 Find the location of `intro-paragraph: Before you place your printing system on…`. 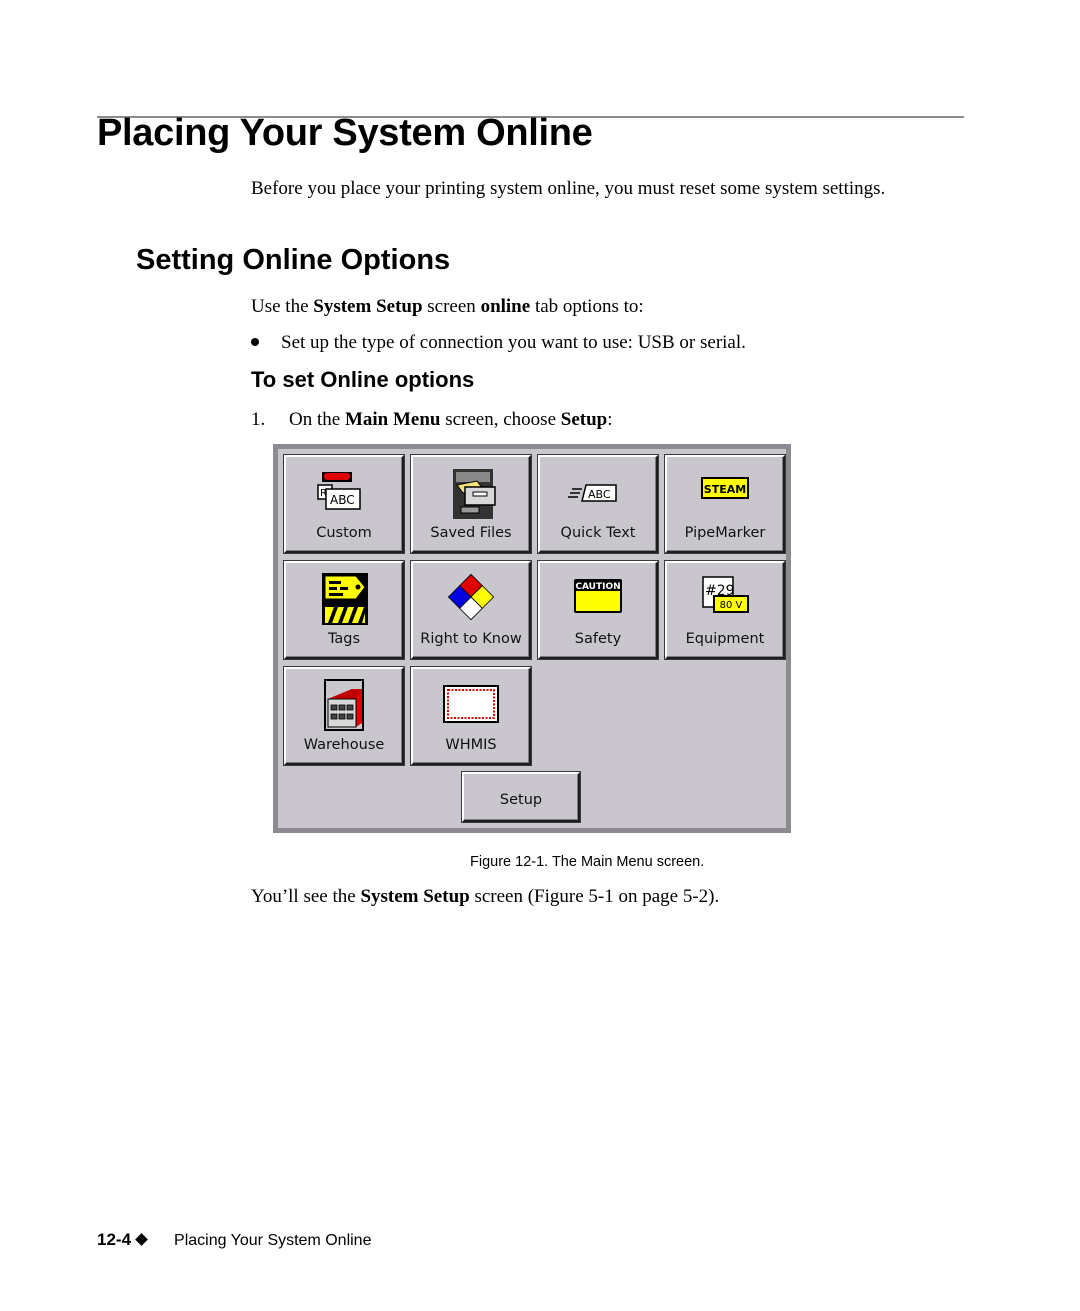

intro-paragraph: Before you place your printing system on… is located at coordinates (568, 188).